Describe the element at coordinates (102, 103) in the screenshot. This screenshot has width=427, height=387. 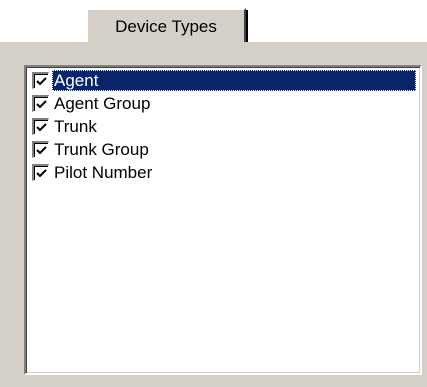
I see `agent-group-label: Agent Group` at that location.